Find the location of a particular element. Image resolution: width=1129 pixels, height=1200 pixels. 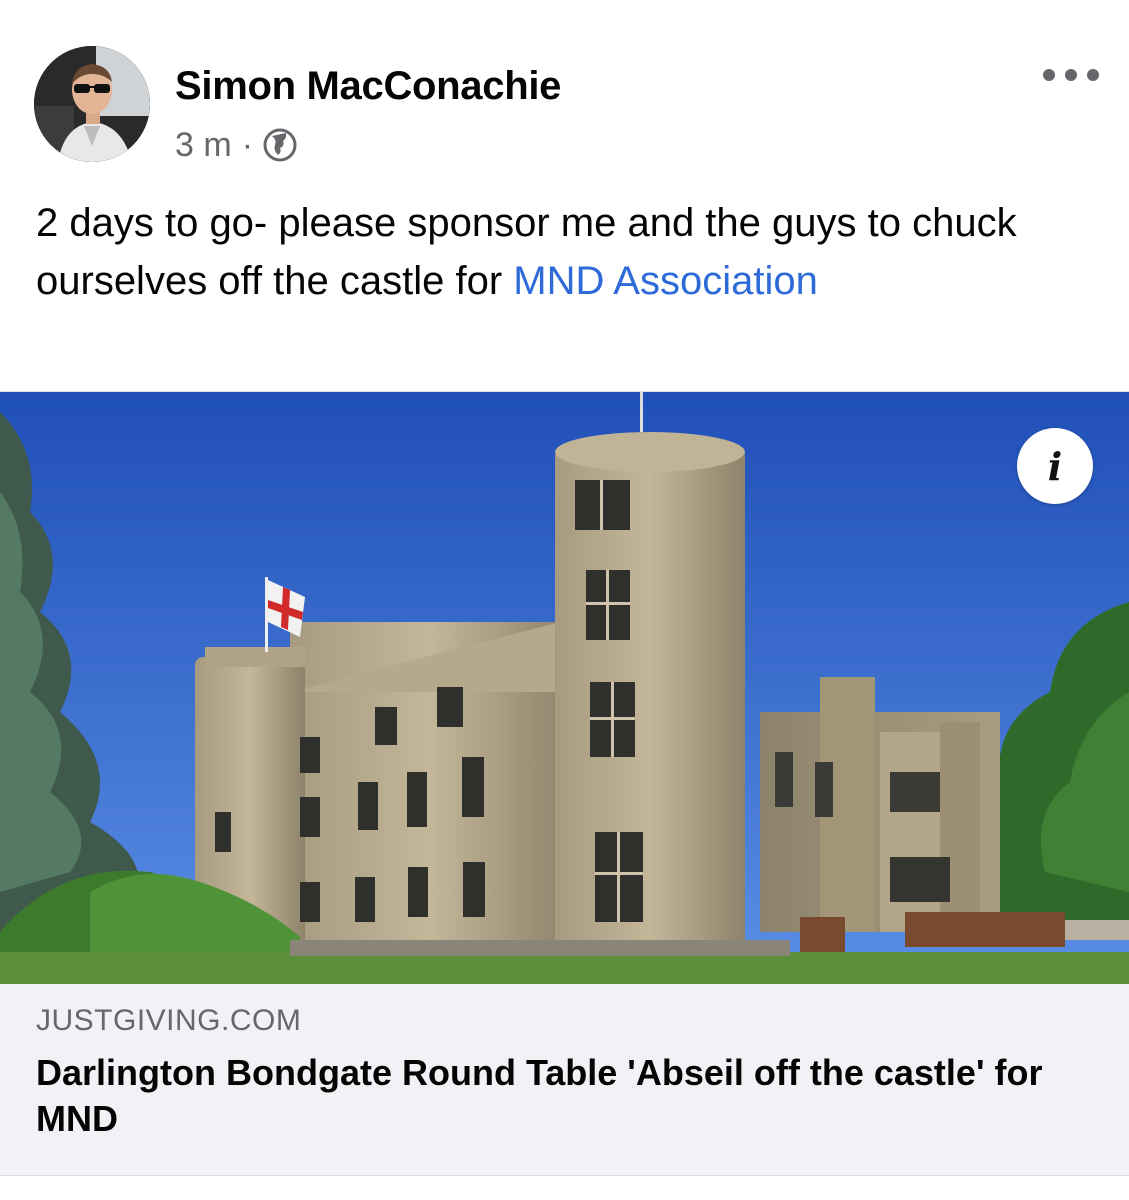

author-avatar is located at coordinates (92, 104).